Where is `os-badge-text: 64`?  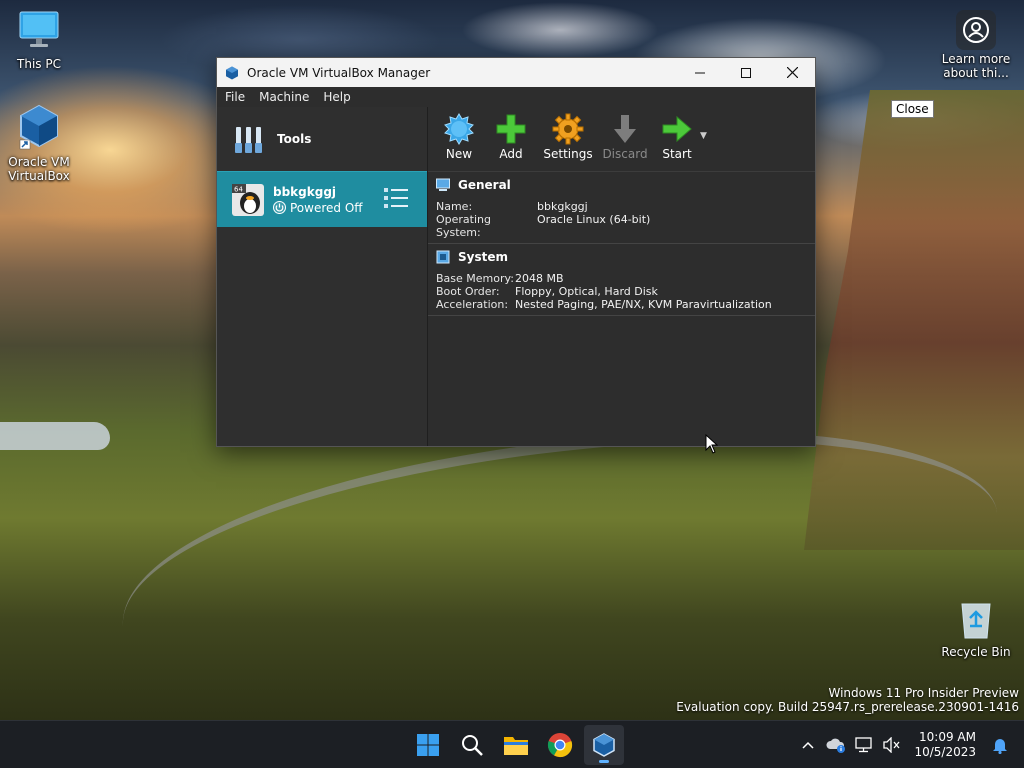
os-badge-text: 64 is located at coordinates (238, 189).